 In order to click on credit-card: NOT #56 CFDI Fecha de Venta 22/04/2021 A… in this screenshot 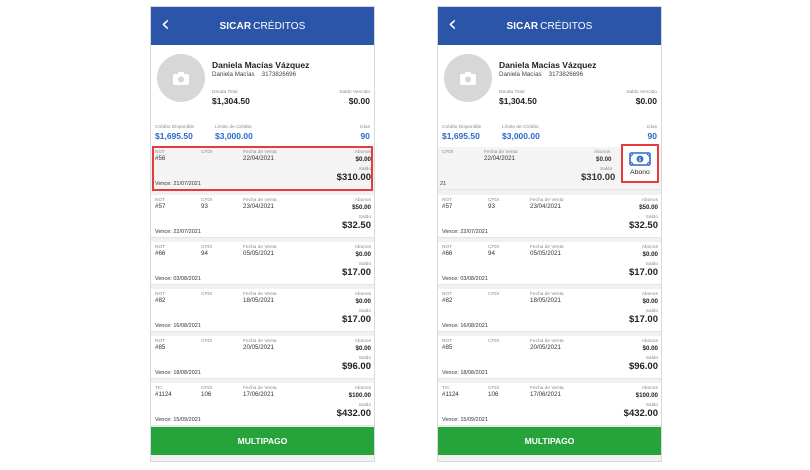, I will do `click(262, 168)`.